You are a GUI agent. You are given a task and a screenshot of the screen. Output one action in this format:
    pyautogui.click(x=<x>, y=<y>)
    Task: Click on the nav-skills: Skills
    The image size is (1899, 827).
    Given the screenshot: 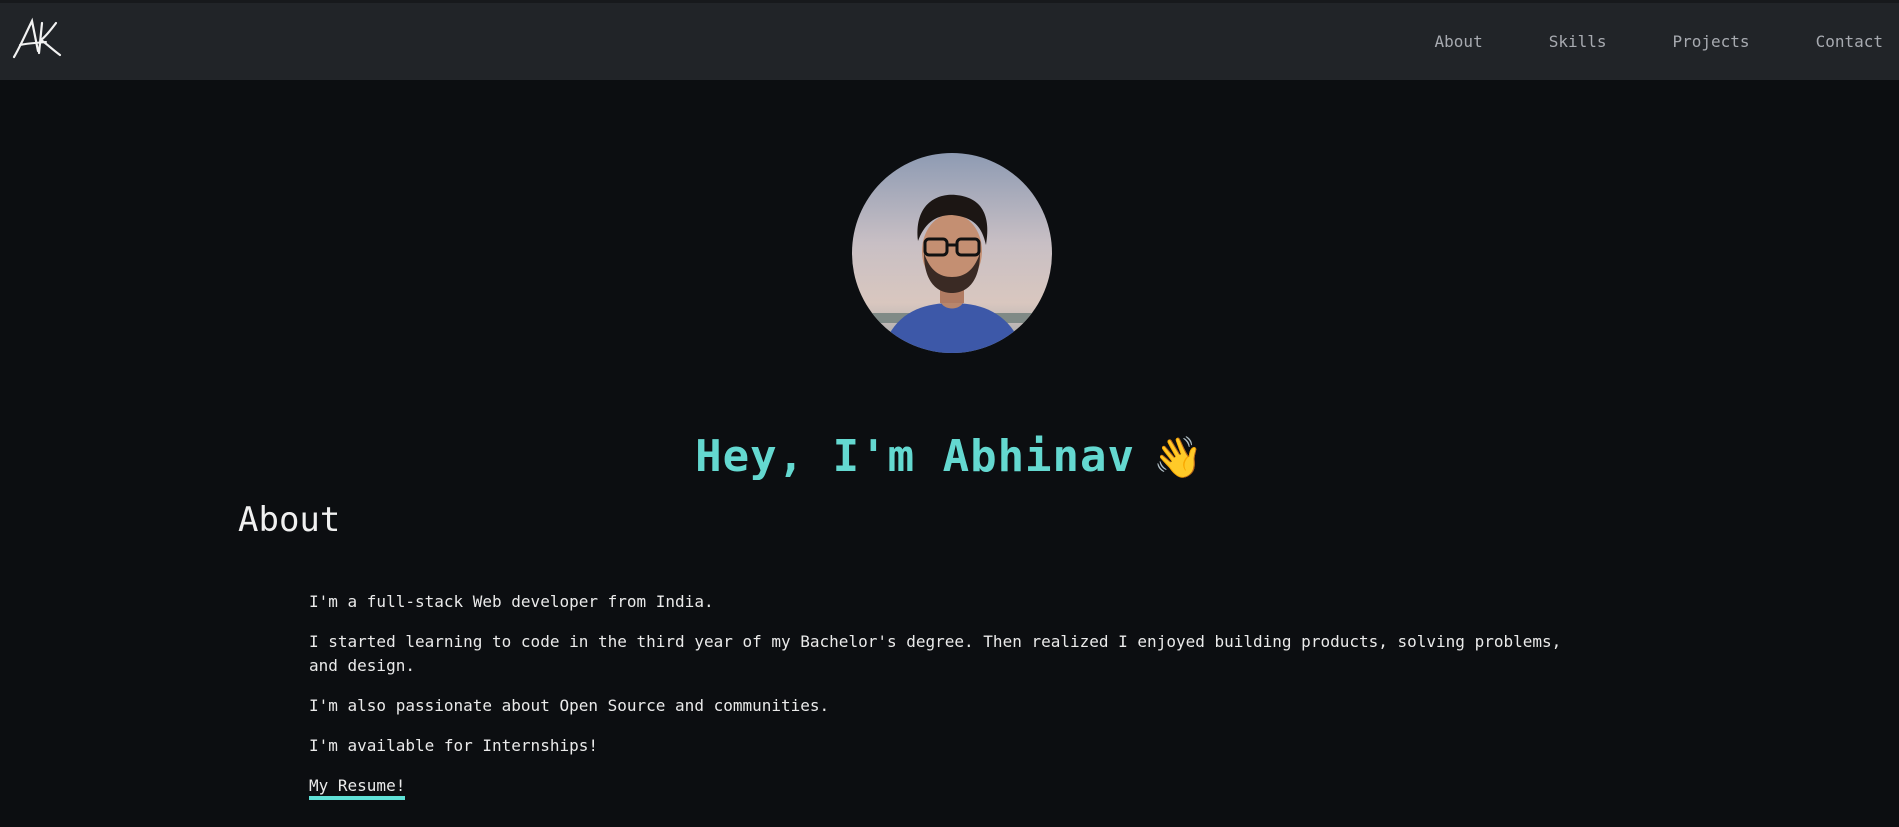 What is the action you would take?
    pyautogui.click(x=1578, y=41)
    